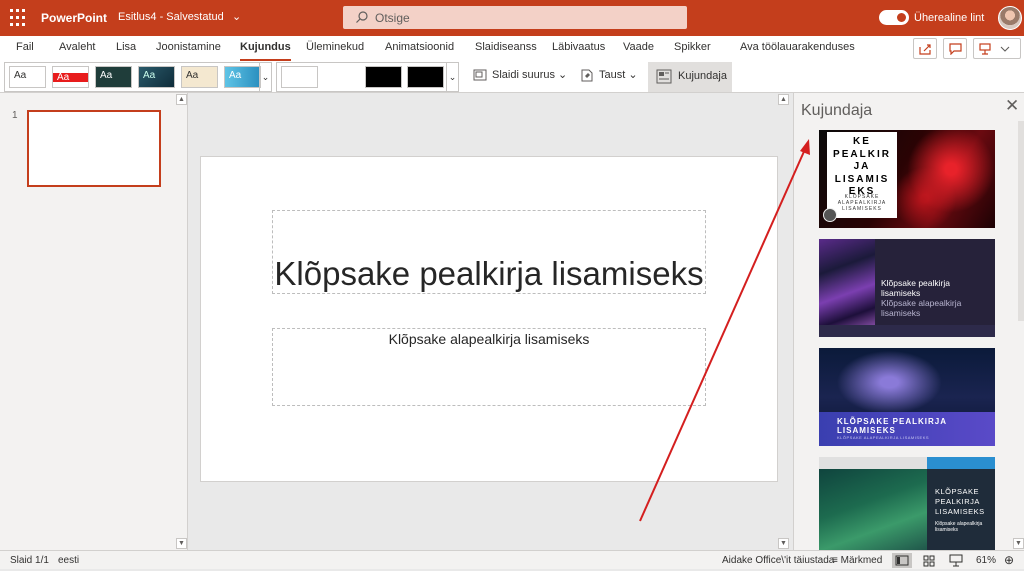 This screenshot has width=1024, height=571. Describe the element at coordinates (335, 47) in the screenshot. I see `tab-transitions: Üleminekud` at that location.